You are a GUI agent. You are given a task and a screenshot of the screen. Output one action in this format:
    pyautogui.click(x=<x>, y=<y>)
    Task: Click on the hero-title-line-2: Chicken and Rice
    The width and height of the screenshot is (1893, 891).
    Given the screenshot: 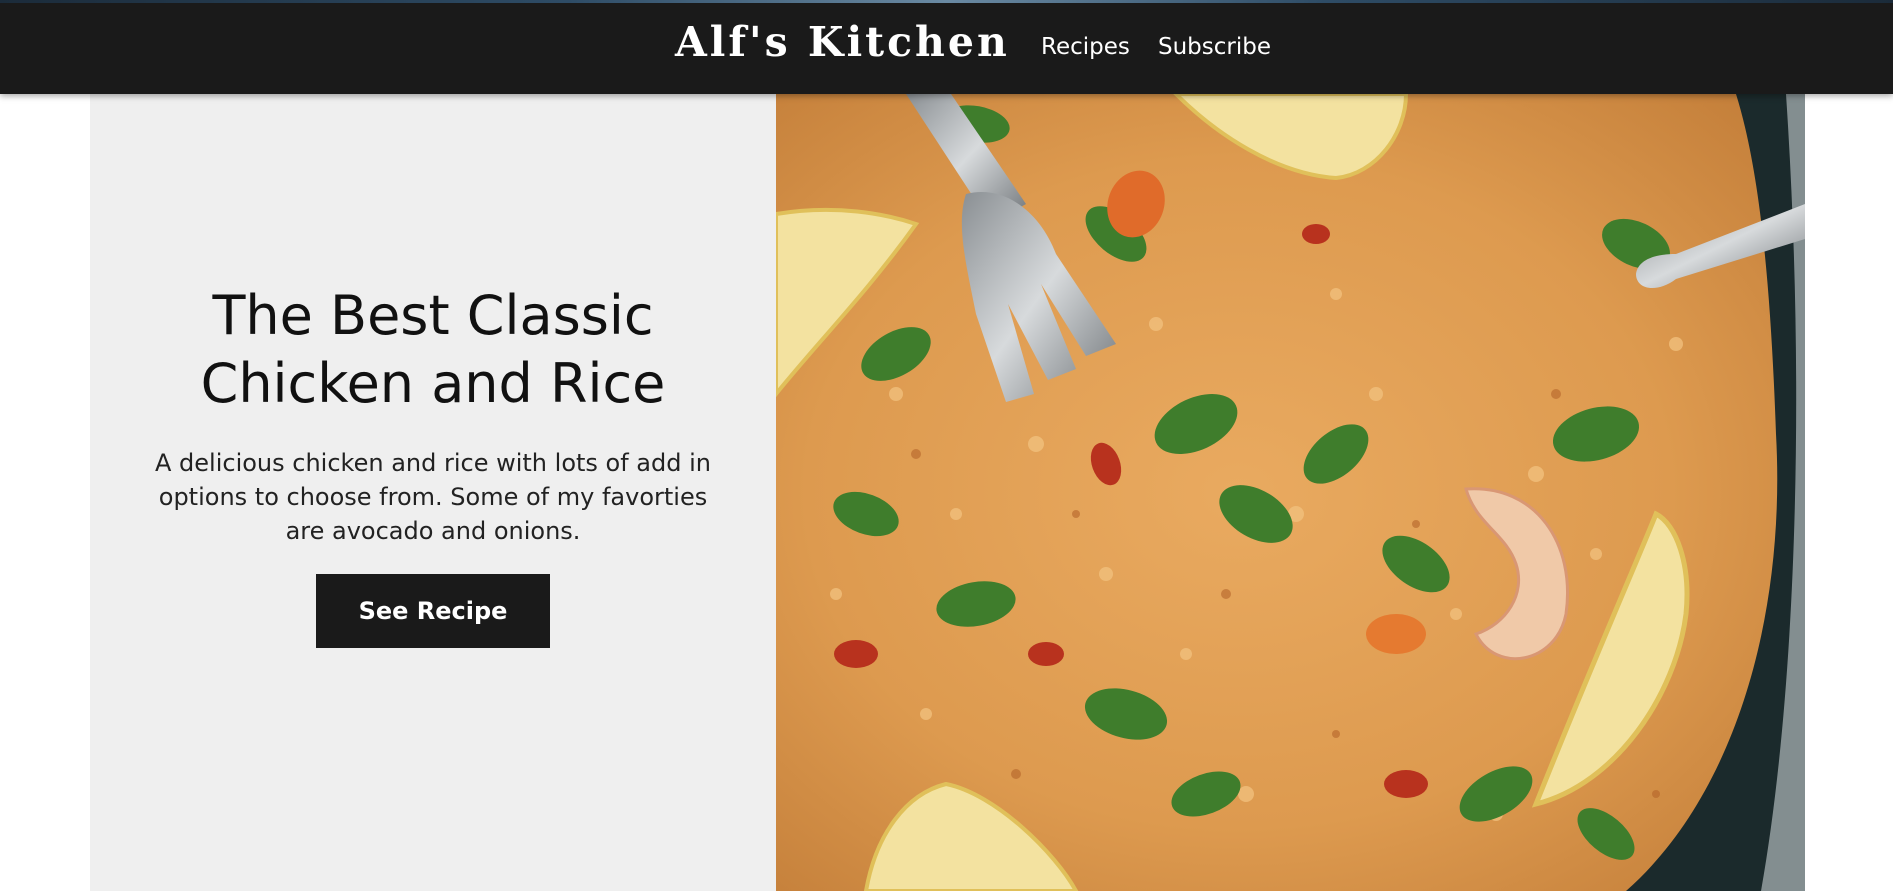 What is the action you would take?
    pyautogui.click(x=433, y=383)
    